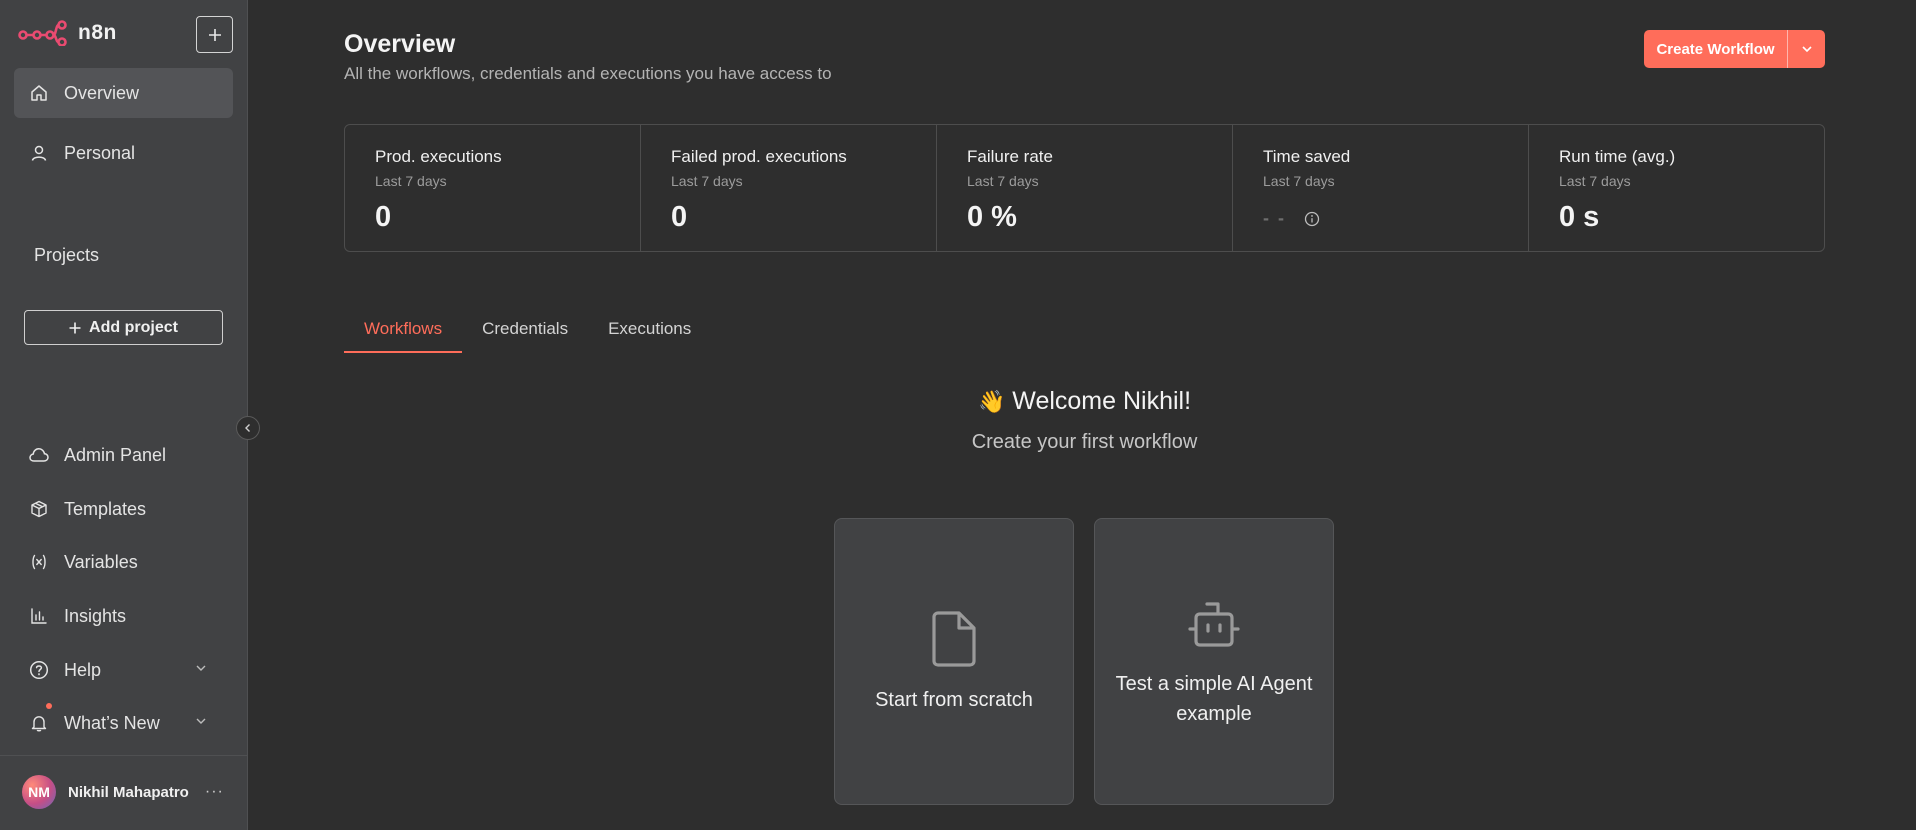  Describe the element at coordinates (438, 156) in the screenshot. I see `stat-title: Prod. executions` at that location.